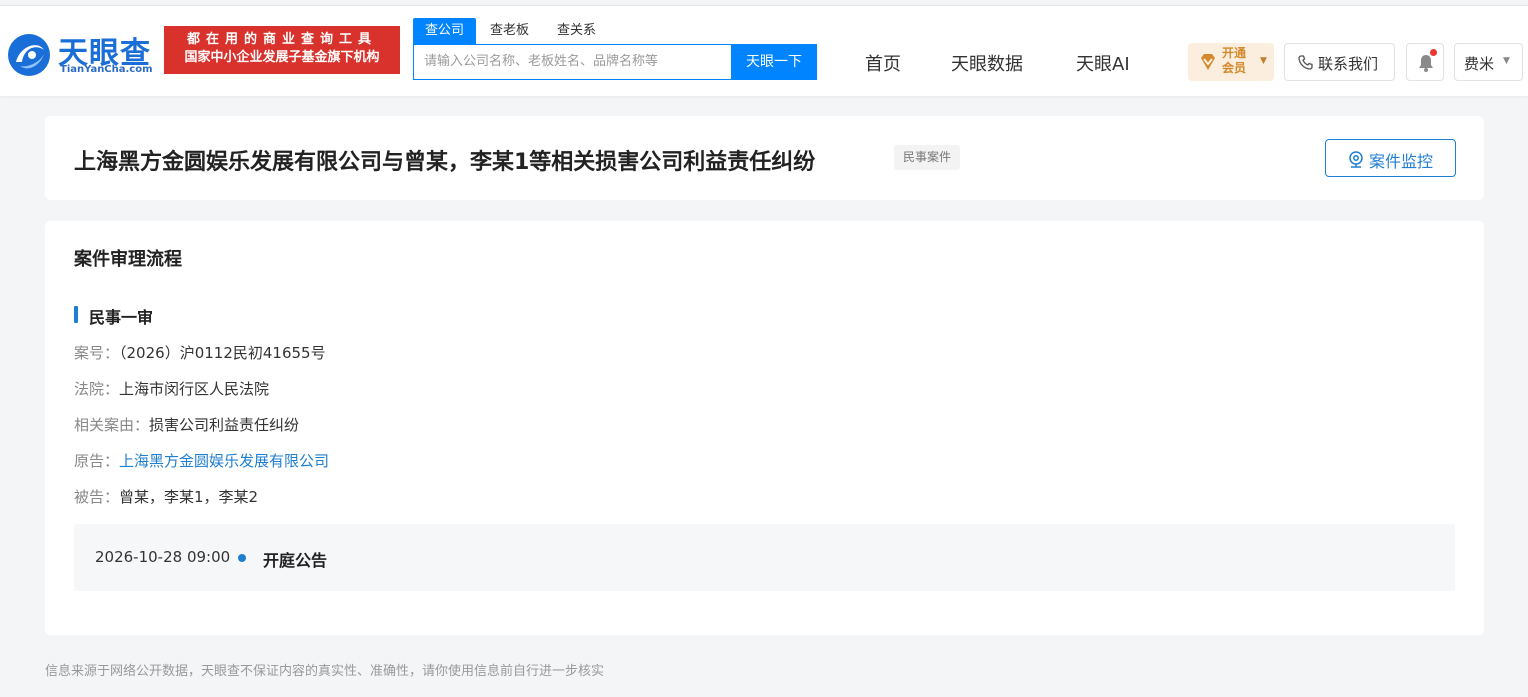 Image resolution: width=1528 pixels, height=697 pixels. What do you see at coordinates (222, 353) in the screenshot?
I see `field-value: （2026）沪0112民初41655号` at bounding box center [222, 353].